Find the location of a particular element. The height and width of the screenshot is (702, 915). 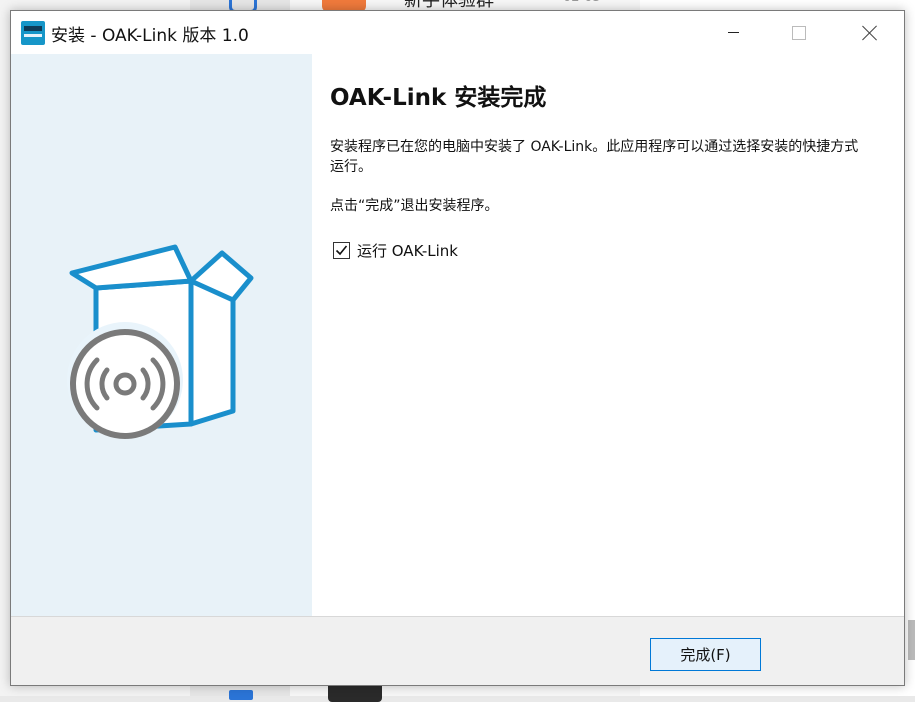

run-app-checkbox is located at coordinates (341, 250).